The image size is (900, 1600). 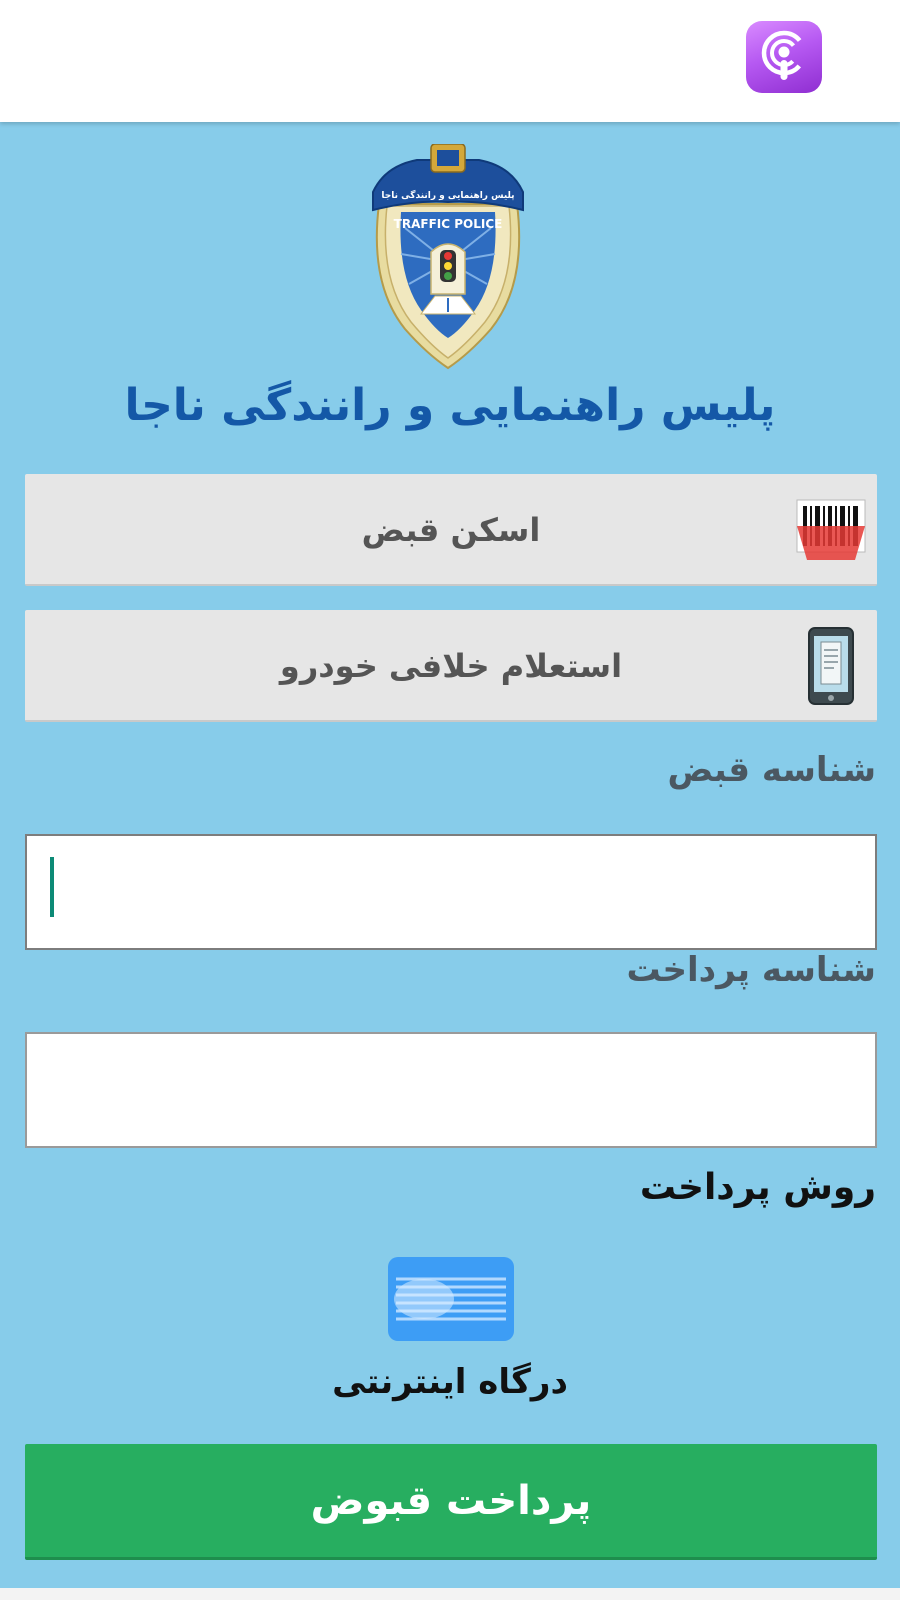 What do you see at coordinates (450, 1382) in the screenshot?
I see `internet-gateway-label: درگاه اینترنتی` at bounding box center [450, 1382].